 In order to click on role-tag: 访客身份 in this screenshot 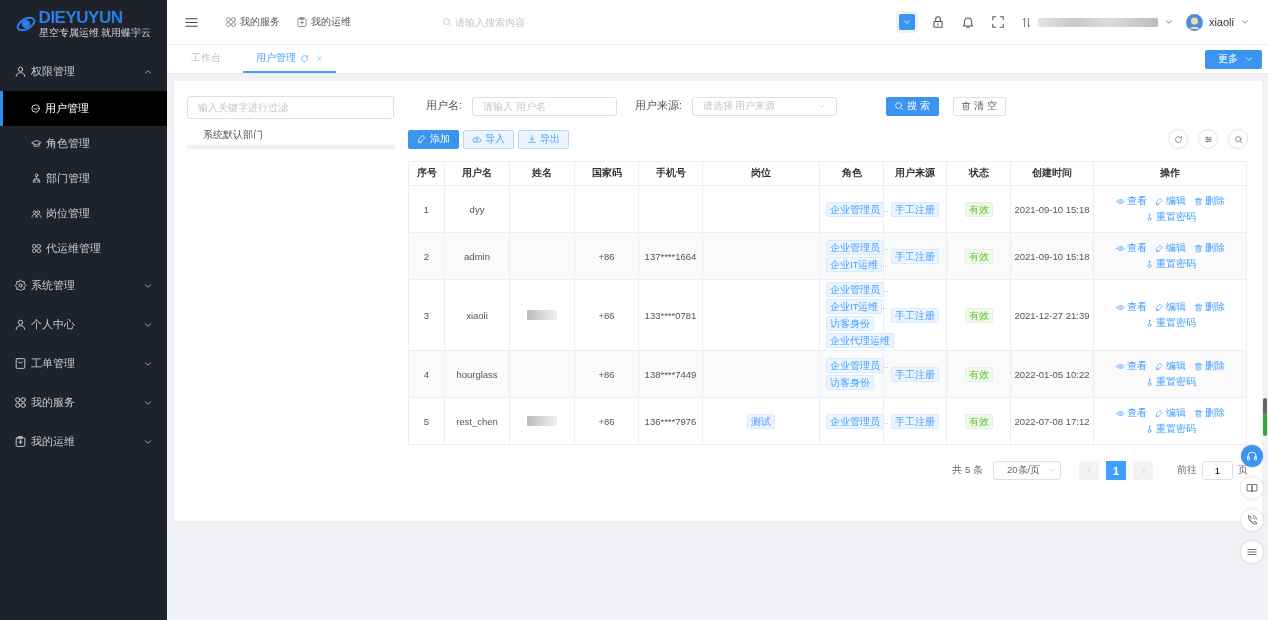, I will do `click(850, 323)`.